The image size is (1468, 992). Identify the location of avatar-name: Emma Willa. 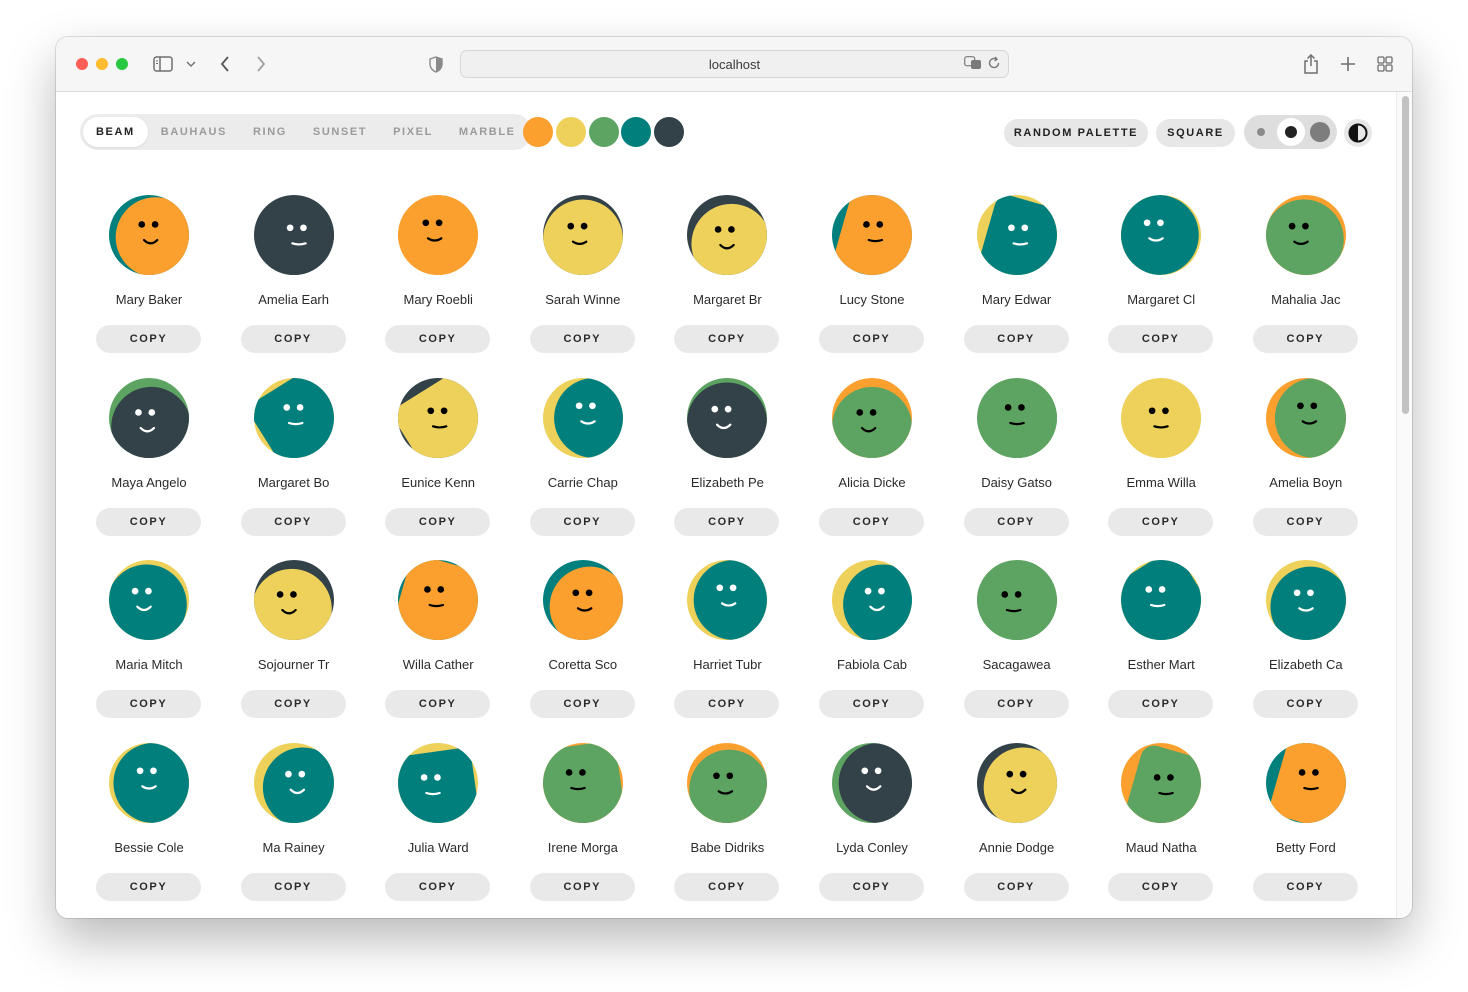
(1161, 482).